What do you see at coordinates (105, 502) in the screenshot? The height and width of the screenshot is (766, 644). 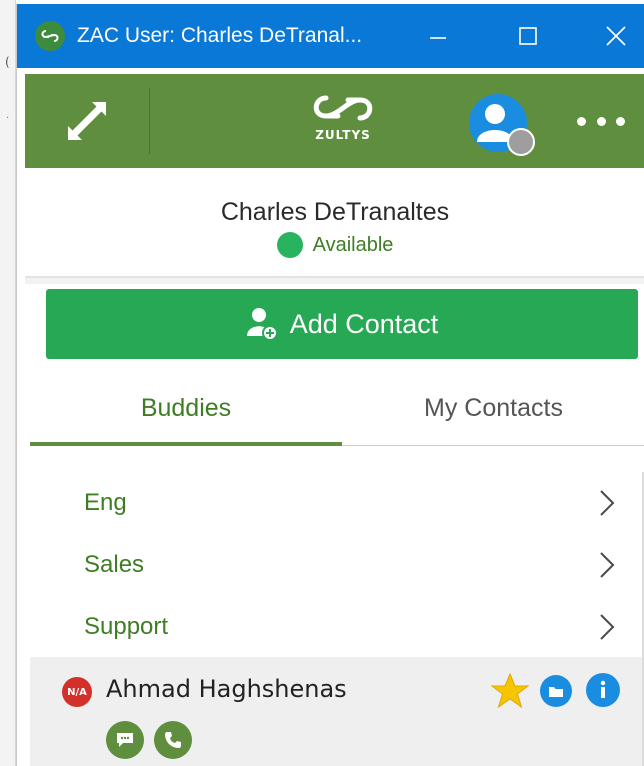 I see `group-label: Eng` at bounding box center [105, 502].